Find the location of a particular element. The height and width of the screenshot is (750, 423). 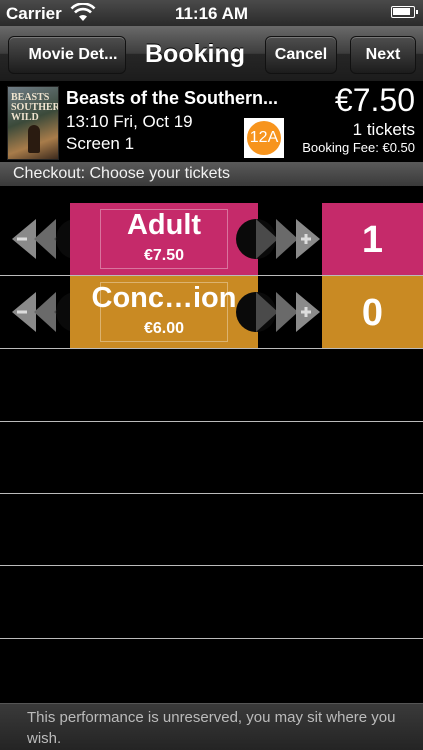

total-price: €7.50 is located at coordinates (374, 100).